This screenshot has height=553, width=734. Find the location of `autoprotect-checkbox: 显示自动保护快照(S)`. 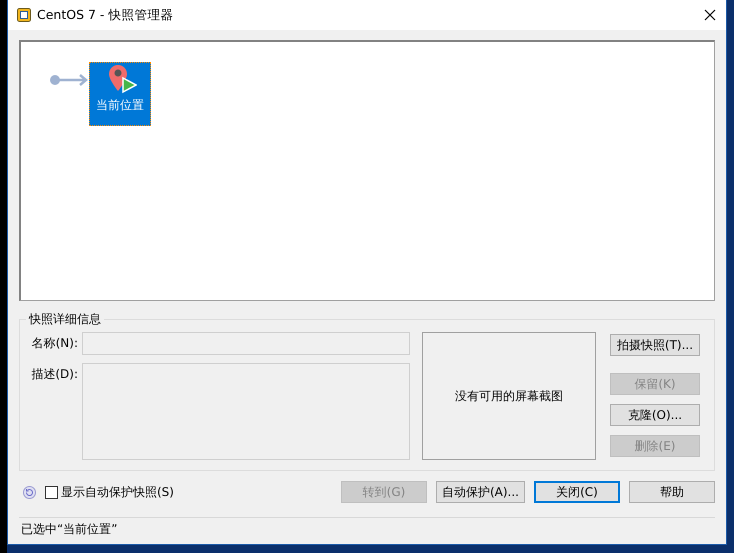

autoprotect-checkbox: 显示自动保护快照(S) is located at coordinates (188, 492).